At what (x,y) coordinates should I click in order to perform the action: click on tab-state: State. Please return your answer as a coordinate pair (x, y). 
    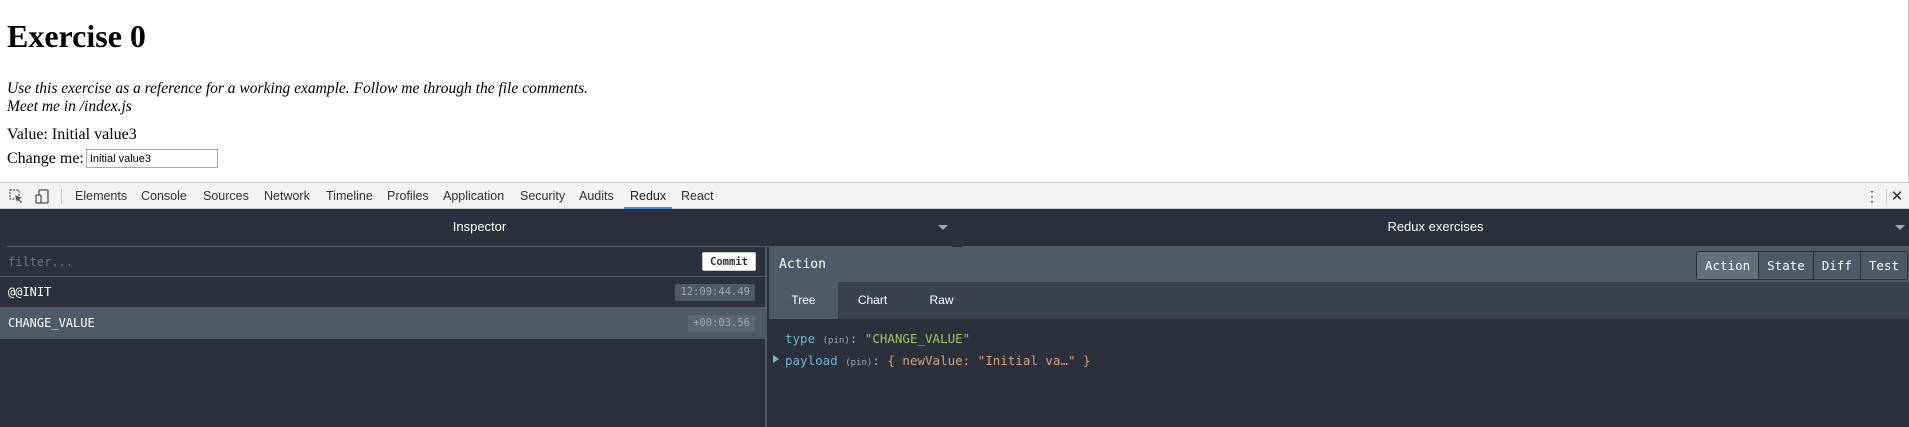
    Looking at the image, I should click on (1785, 265).